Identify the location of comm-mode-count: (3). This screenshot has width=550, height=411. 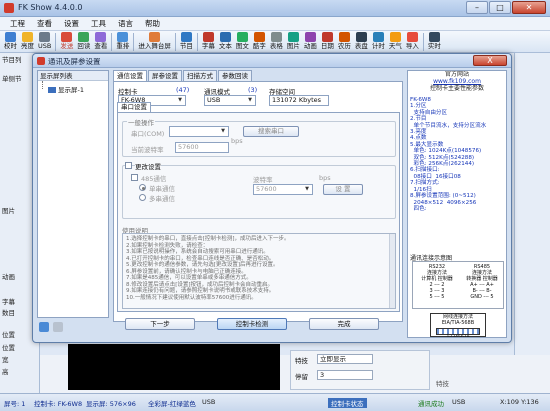
(253, 90).